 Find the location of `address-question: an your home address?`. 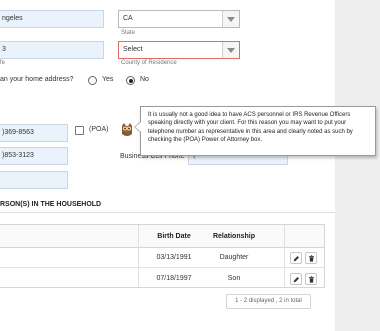

address-question: an your home address? is located at coordinates (37, 79).